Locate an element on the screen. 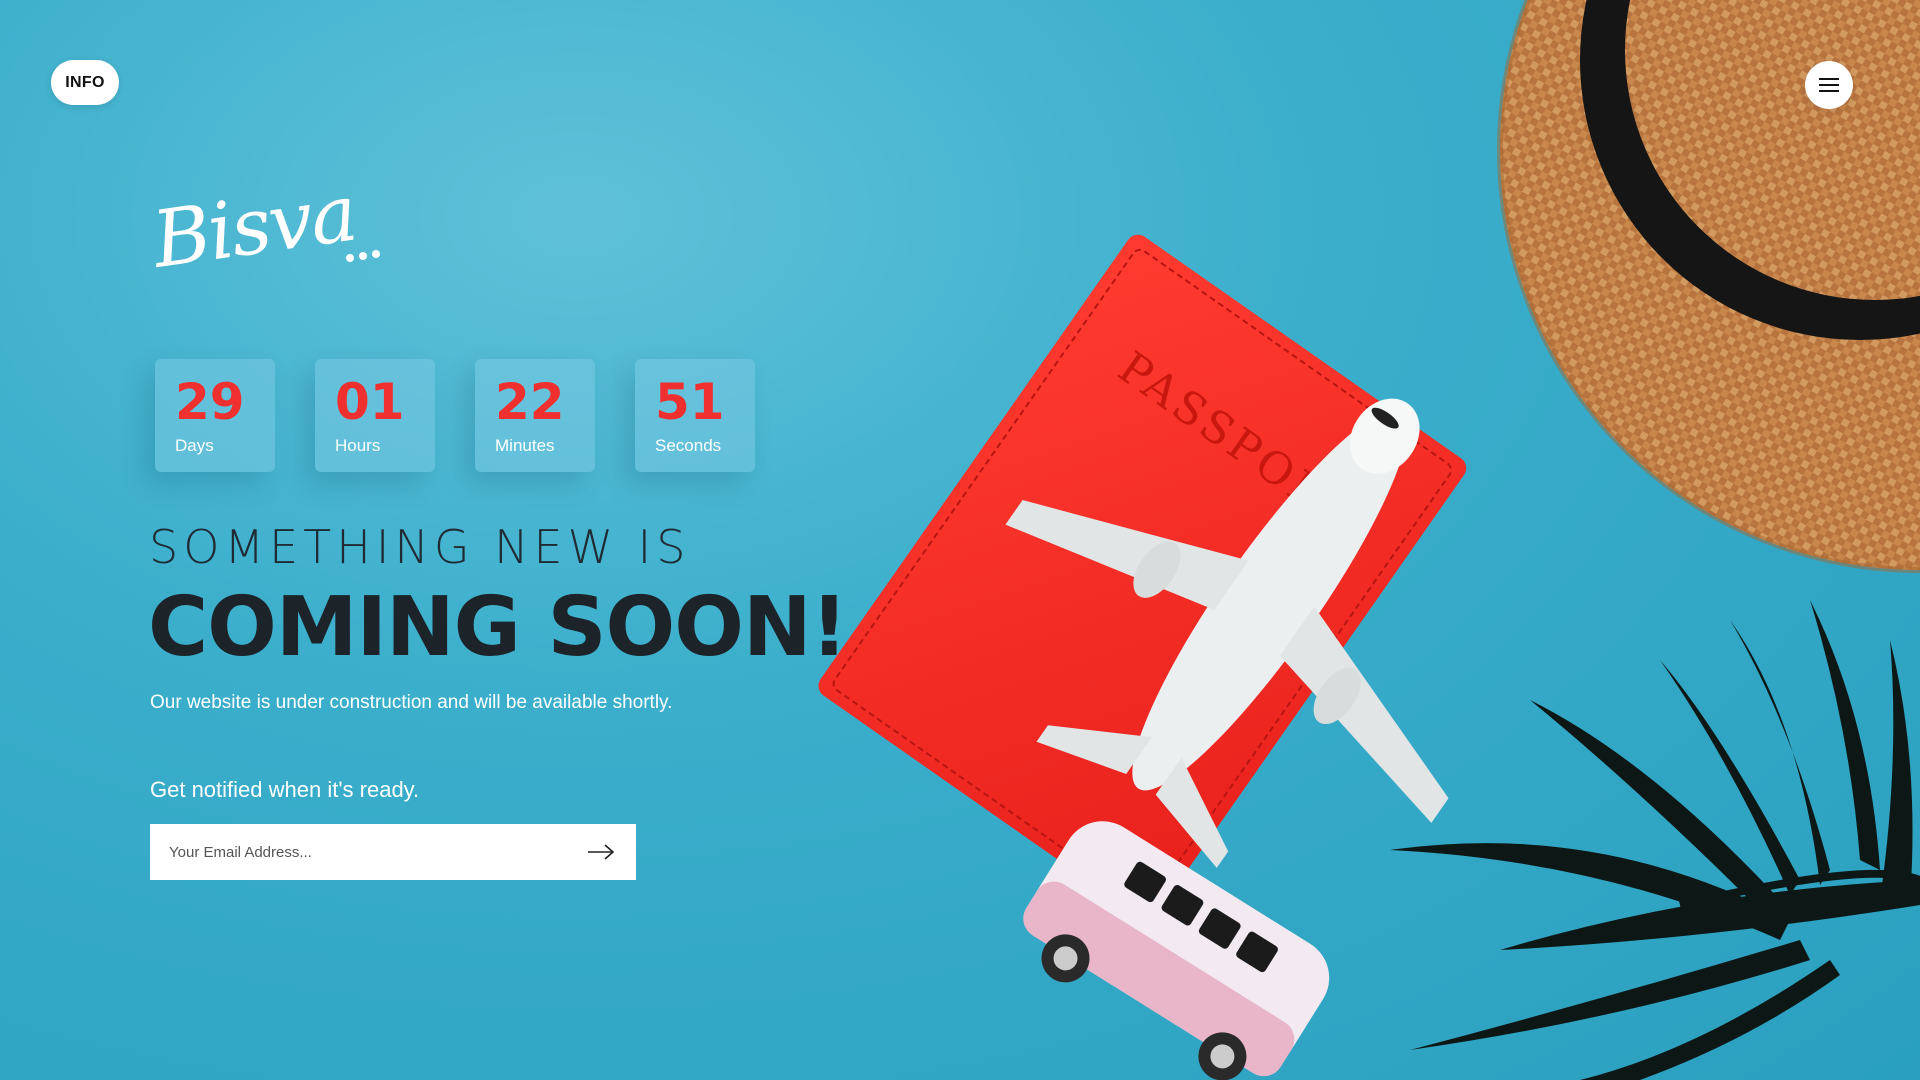 The width and height of the screenshot is (1920, 1080). countdown-hours: 01 Hours is located at coordinates (375, 415).